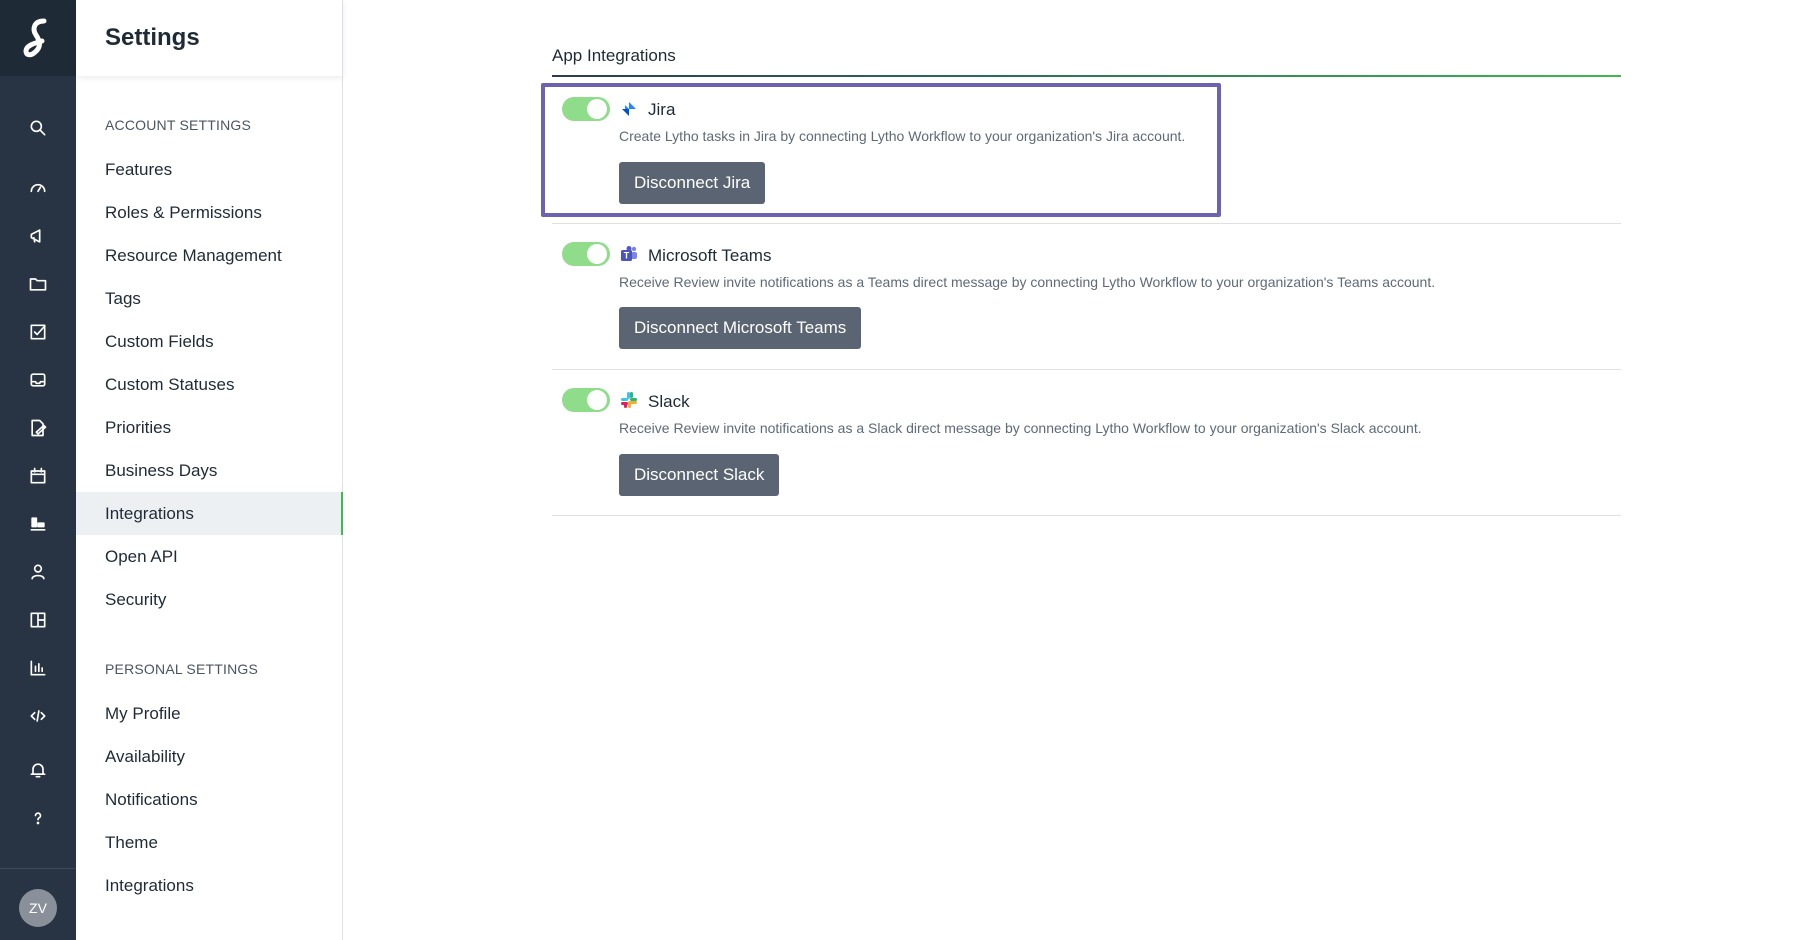  Describe the element at coordinates (38, 668) in the screenshot. I see `chart-icon` at that location.